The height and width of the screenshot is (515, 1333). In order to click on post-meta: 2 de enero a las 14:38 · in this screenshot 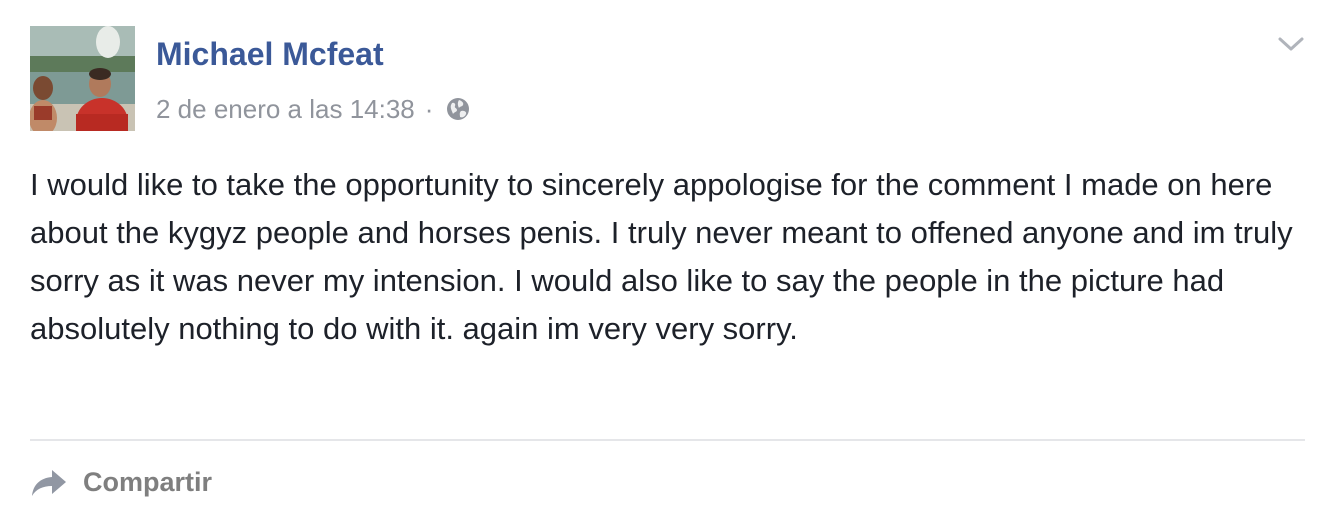, I will do `click(313, 109)`.